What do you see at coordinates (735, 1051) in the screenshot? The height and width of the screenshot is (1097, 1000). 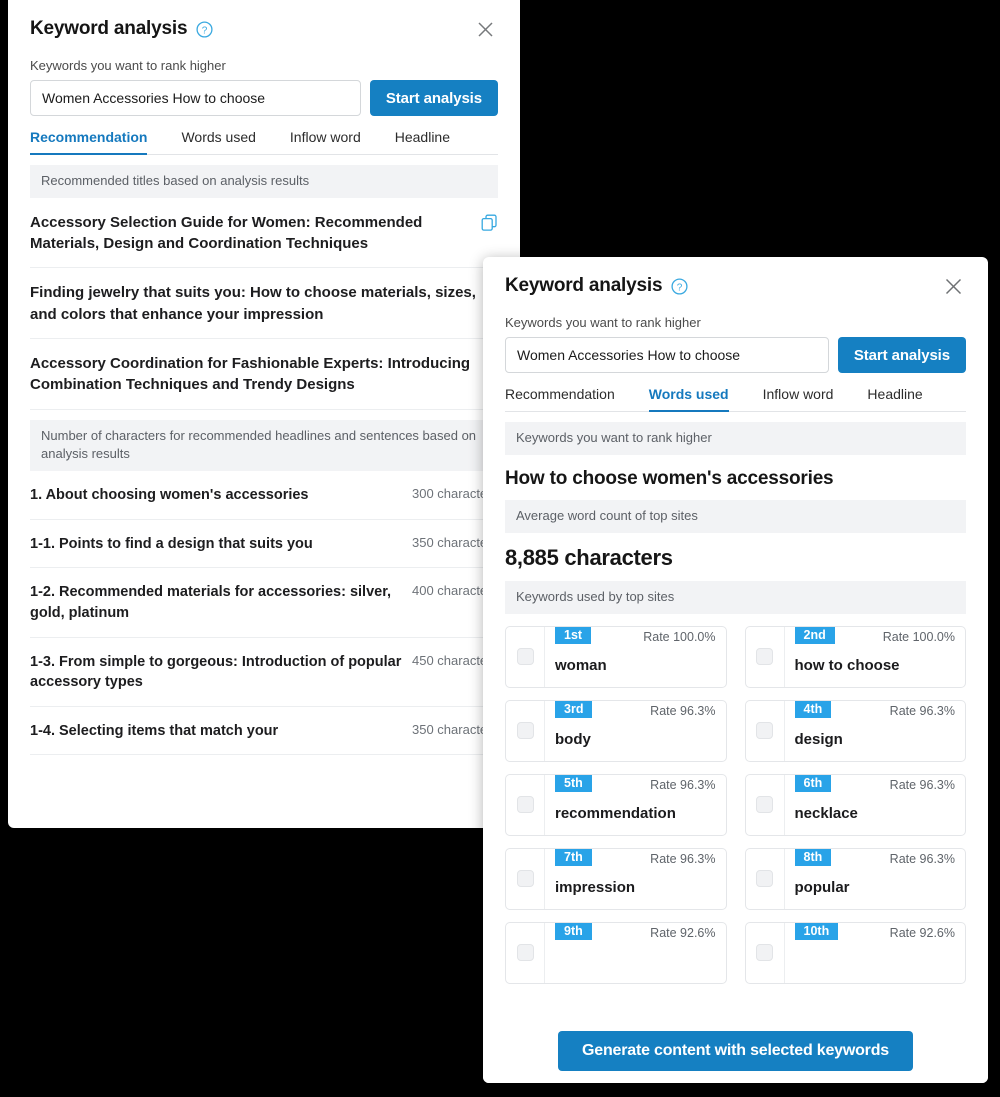 I see `generate-content-button: Generate content with selected keywords` at bounding box center [735, 1051].